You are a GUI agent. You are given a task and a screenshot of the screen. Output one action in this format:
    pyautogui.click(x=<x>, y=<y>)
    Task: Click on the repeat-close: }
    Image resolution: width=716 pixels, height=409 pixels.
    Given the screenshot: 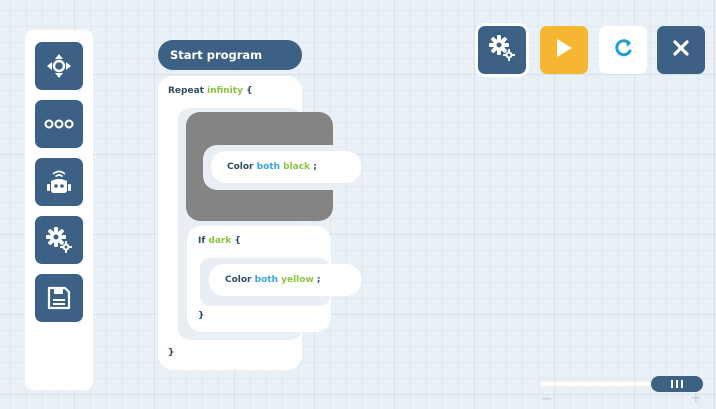 What is the action you would take?
    pyautogui.click(x=188, y=353)
    